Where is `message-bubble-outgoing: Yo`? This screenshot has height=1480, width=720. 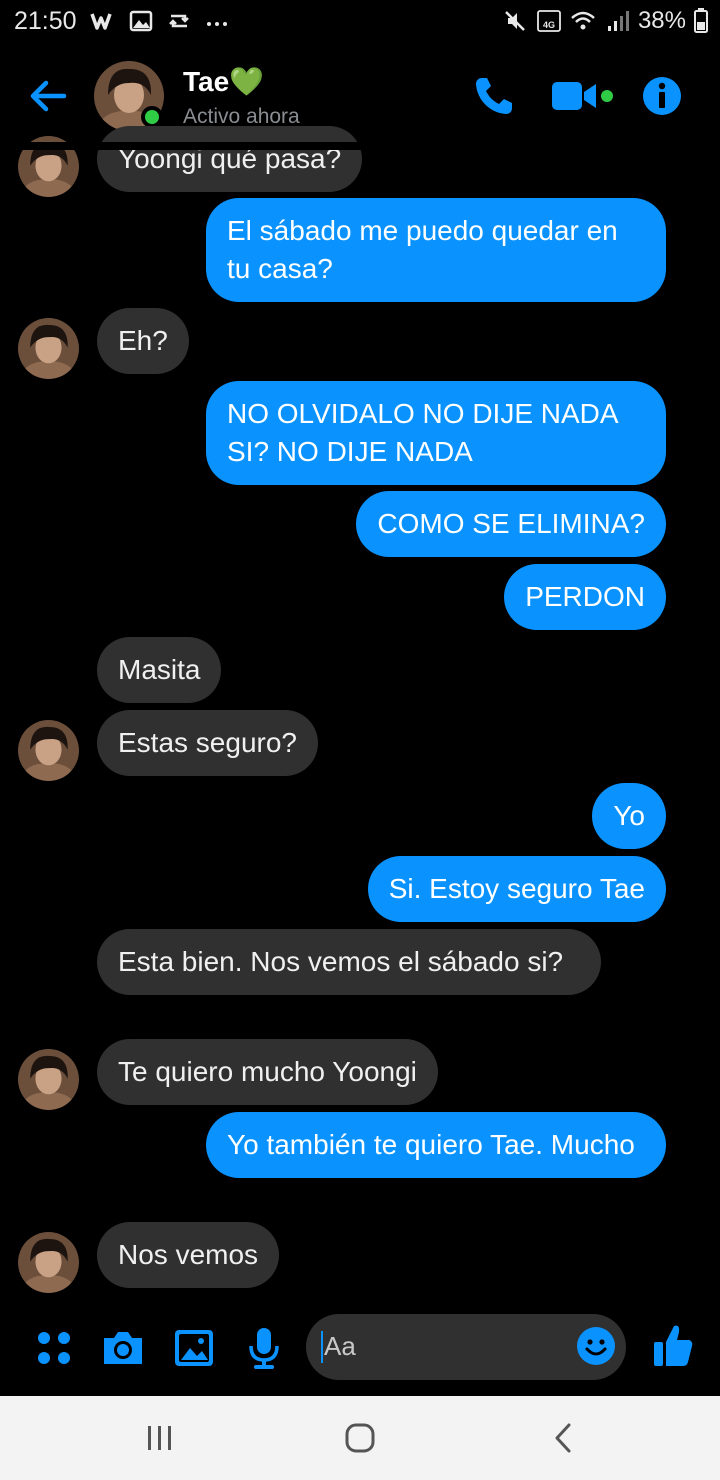
message-bubble-outgoing: Yo is located at coordinates (629, 816).